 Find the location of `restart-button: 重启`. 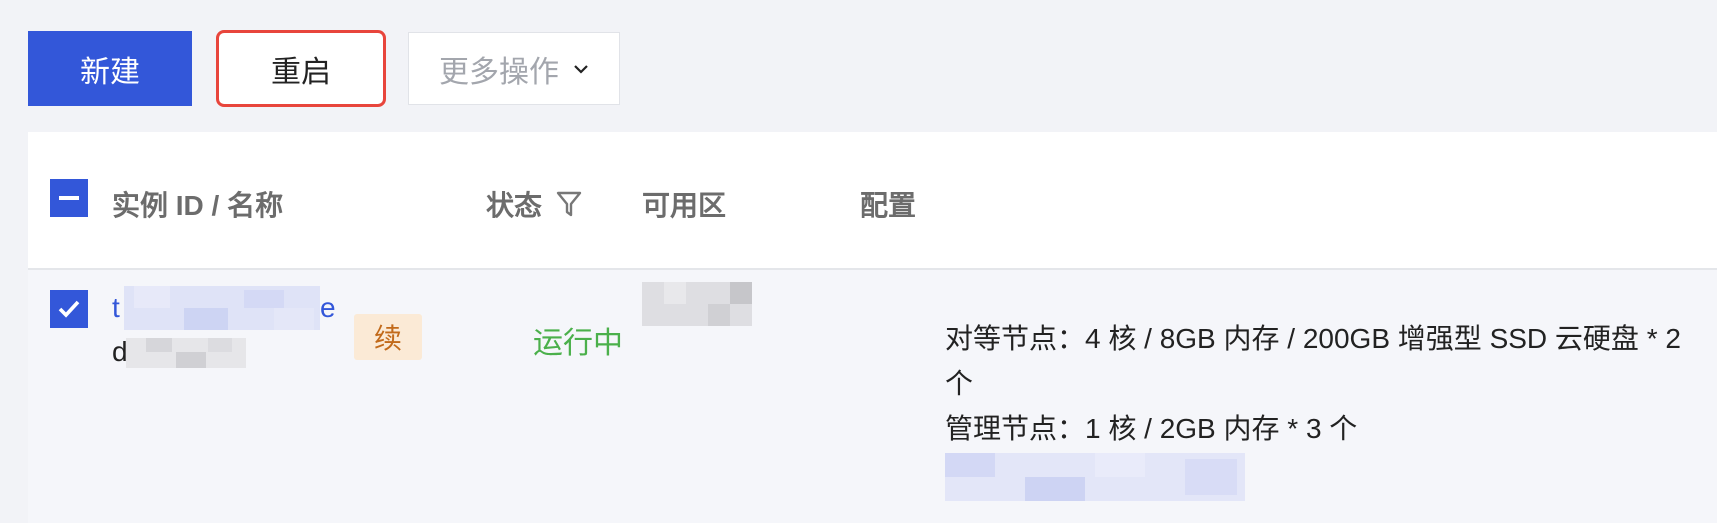

restart-button: 重启 is located at coordinates (301, 68).